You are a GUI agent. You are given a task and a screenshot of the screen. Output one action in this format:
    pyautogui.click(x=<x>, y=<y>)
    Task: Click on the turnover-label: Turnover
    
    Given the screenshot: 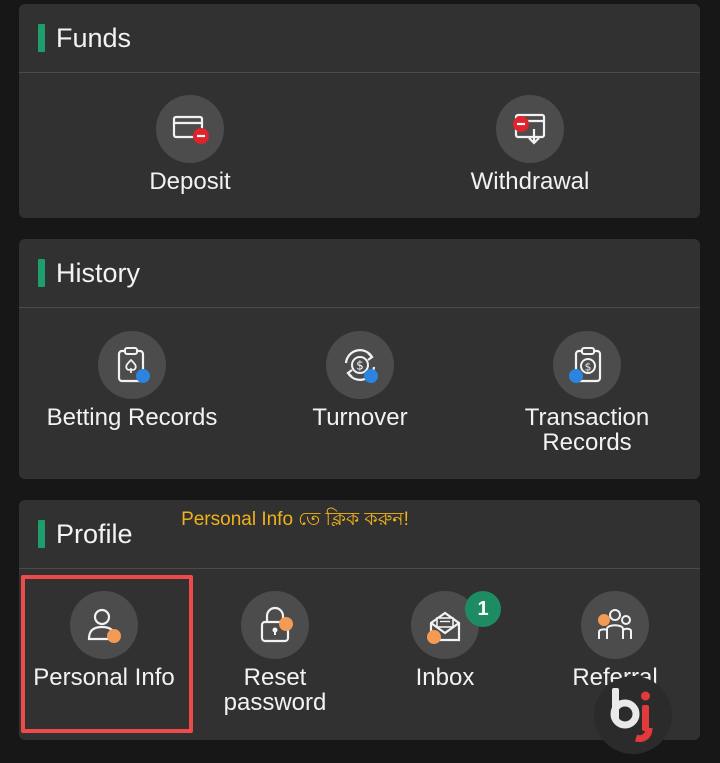 What is the action you would take?
    pyautogui.click(x=360, y=417)
    